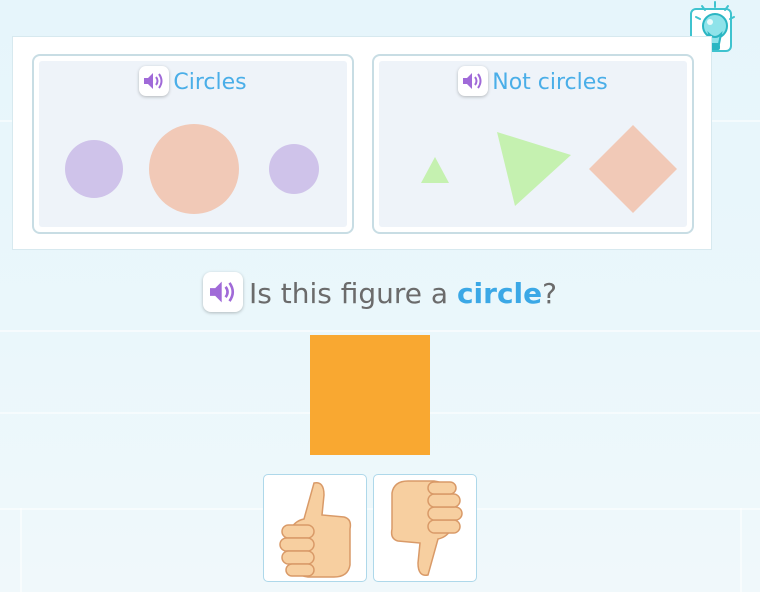 The image size is (760, 592). I want to click on thumbs-up-icon, so click(315, 530).